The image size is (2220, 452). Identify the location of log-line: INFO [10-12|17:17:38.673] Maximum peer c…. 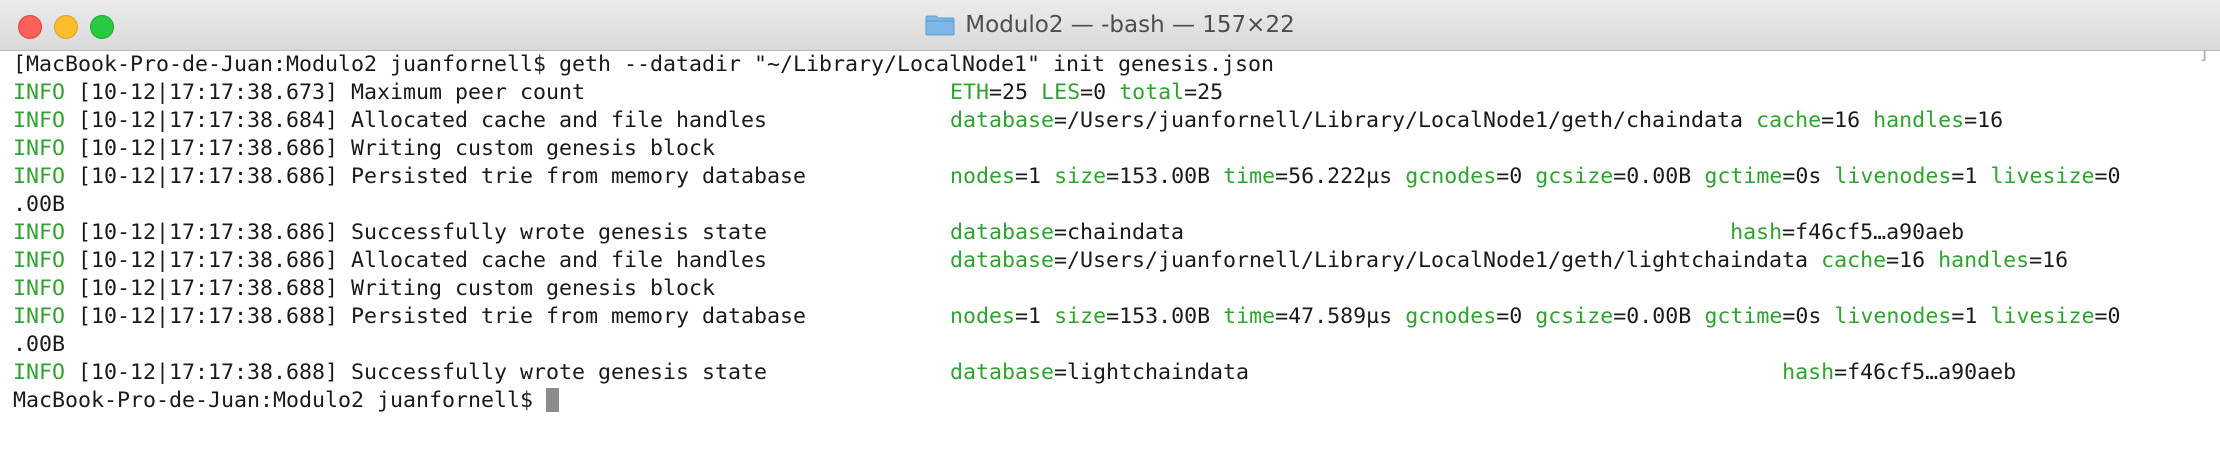
(299, 93).